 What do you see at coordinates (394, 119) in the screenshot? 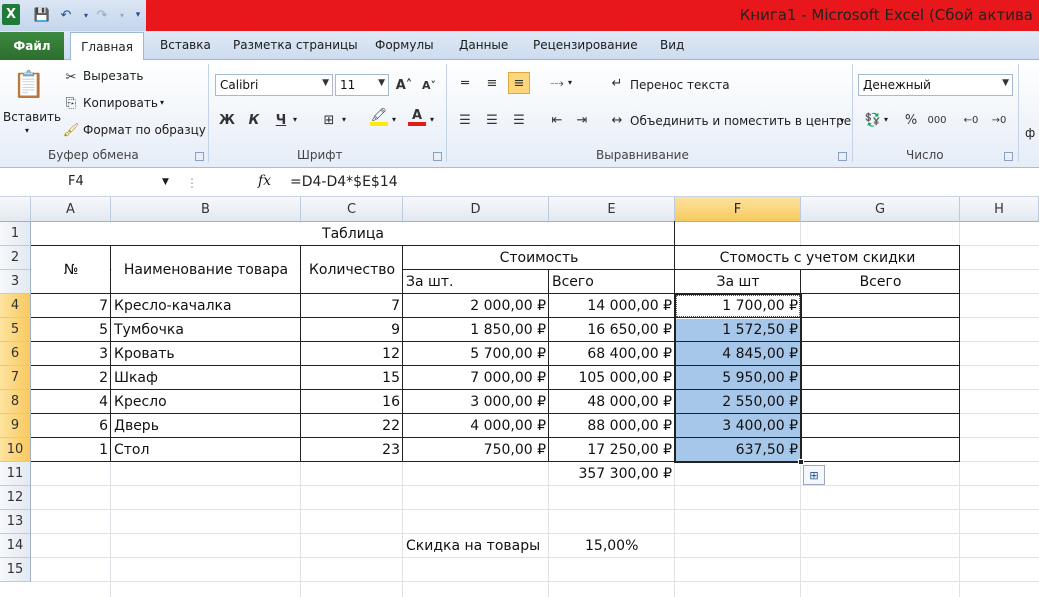
I see `fill-color-dropdown-icon: ▾` at bounding box center [394, 119].